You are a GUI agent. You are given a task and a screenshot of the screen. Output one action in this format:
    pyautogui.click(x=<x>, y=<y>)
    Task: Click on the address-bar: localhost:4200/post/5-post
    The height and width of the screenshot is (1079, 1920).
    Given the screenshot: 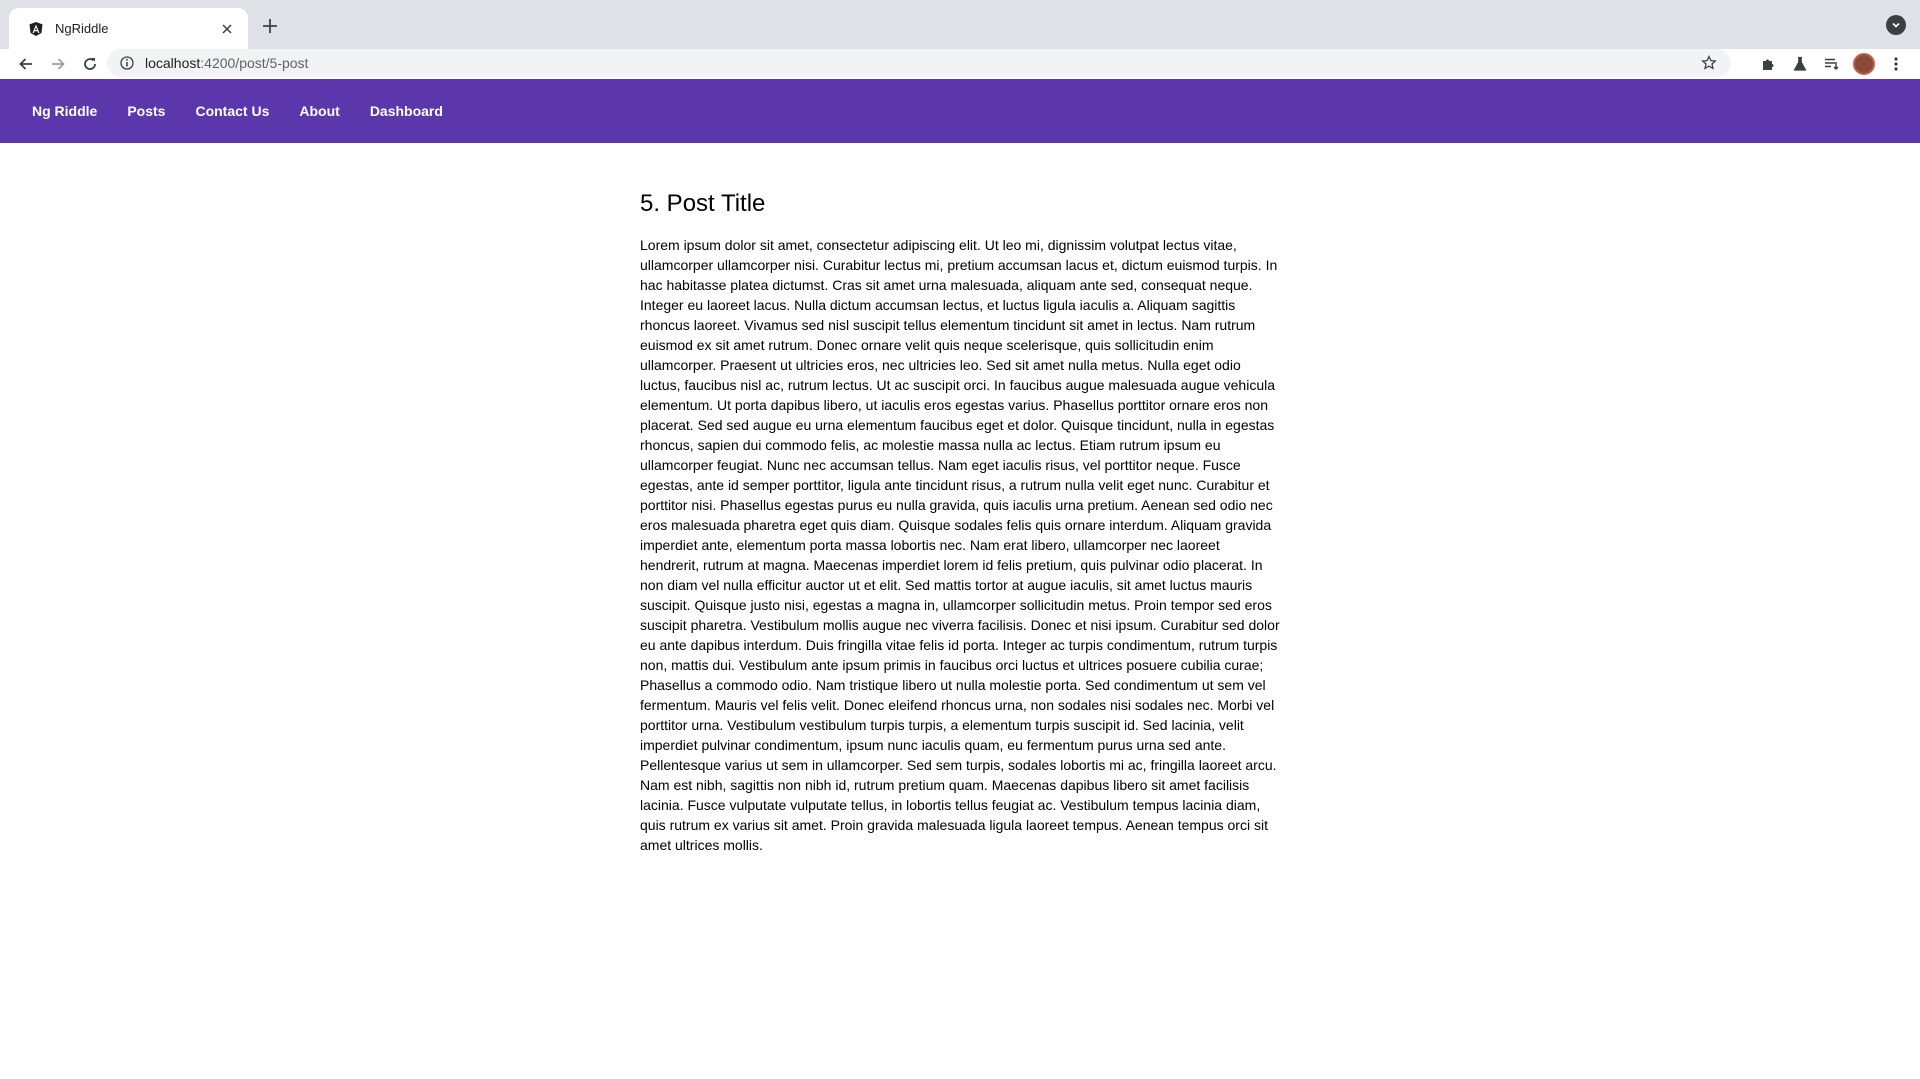 What is the action you would take?
    pyautogui.click(x=919, y=63)
    